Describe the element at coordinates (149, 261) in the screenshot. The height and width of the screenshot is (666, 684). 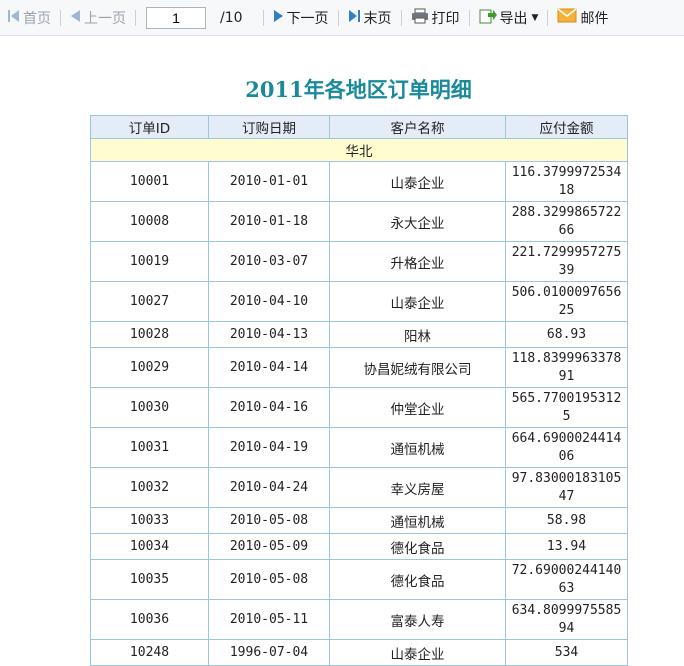
I see `order-id-cell: 10019` at that location.